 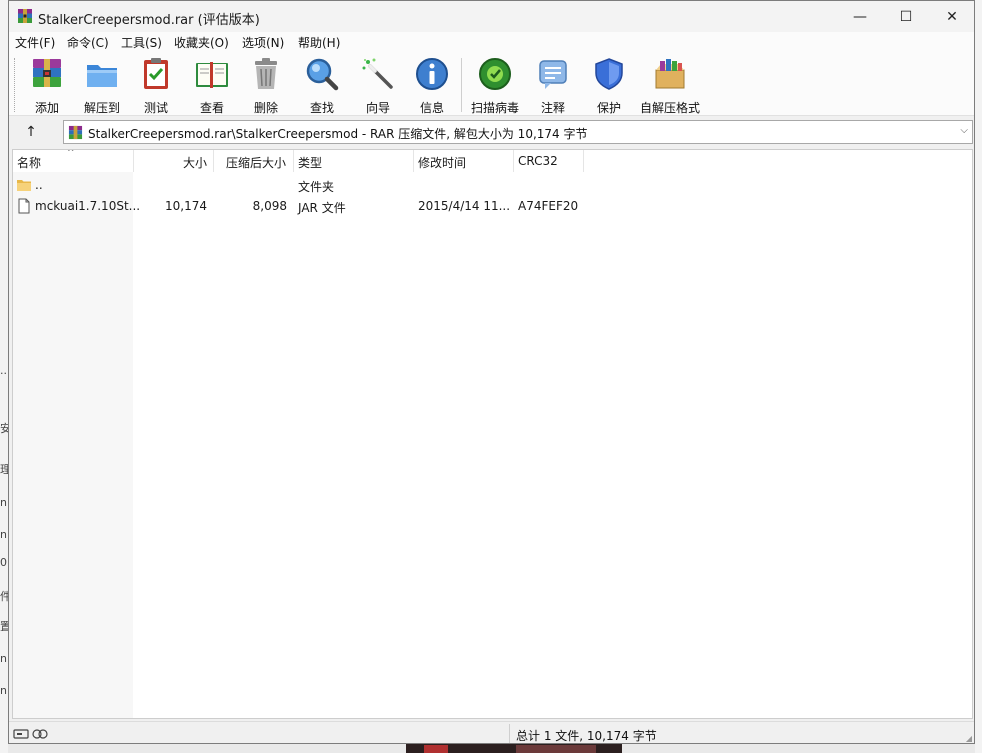 I want to click on maximize-button: ☐, so click(x=906, y=16).